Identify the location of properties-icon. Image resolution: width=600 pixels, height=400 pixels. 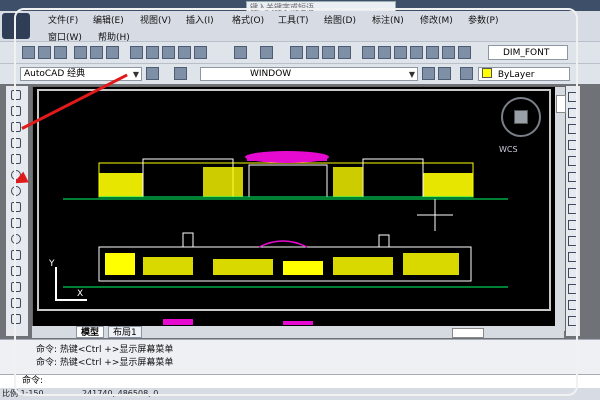
(368, 52).